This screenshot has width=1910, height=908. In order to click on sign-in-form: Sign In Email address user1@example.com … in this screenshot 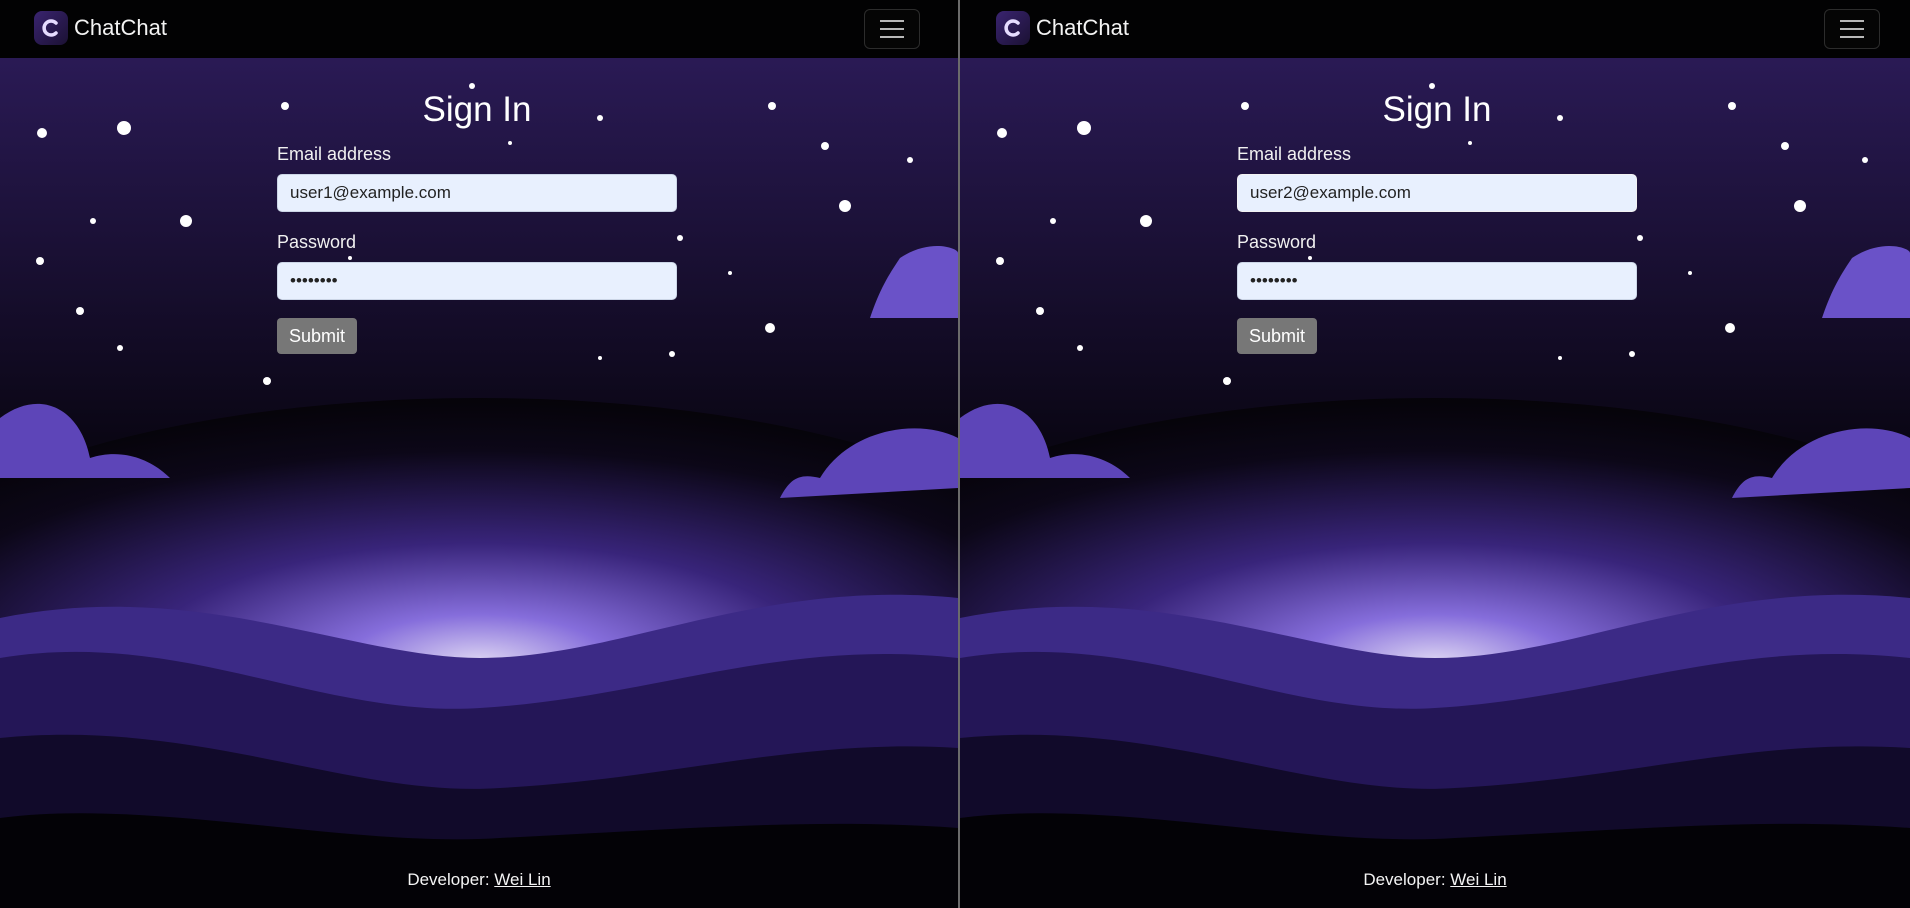, I will do `click(477, 221)`.